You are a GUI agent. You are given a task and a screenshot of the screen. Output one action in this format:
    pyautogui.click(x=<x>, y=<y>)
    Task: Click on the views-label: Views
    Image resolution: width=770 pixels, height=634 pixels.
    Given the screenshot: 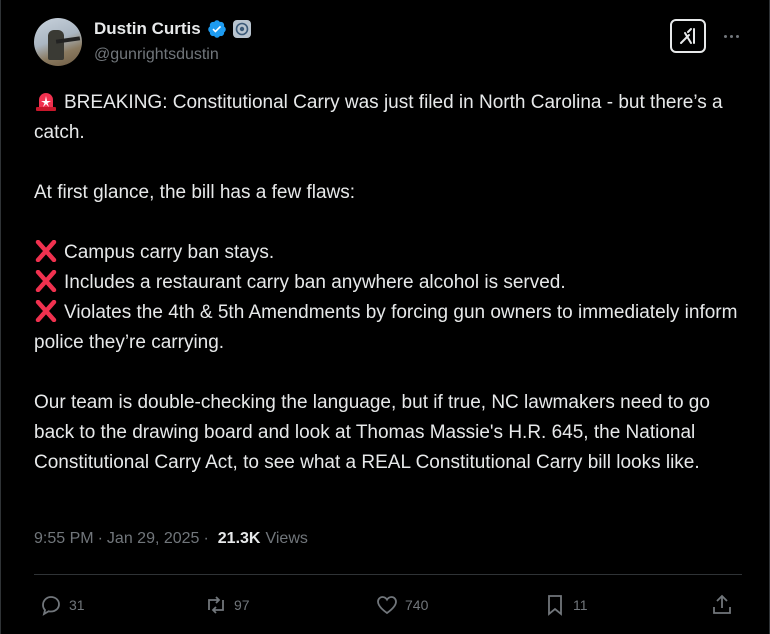 What is the action you would take?
    pyautogui.click(x=286, y=538)
    